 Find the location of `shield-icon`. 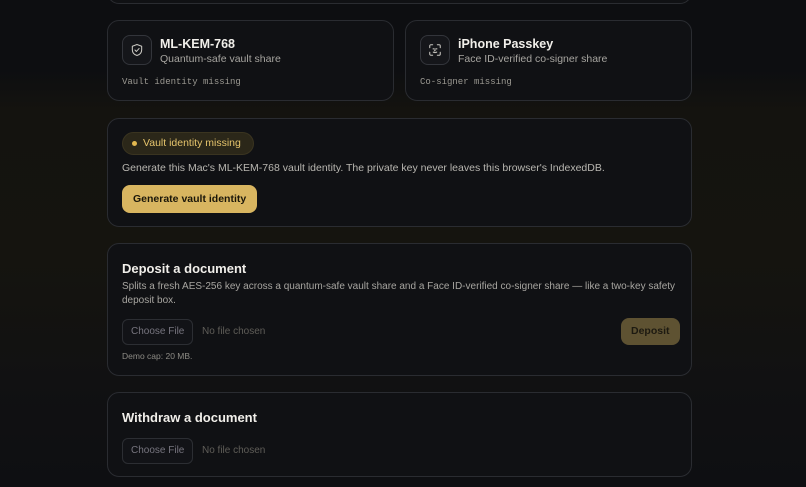

shield-icon is located at coordinates (137, 50).